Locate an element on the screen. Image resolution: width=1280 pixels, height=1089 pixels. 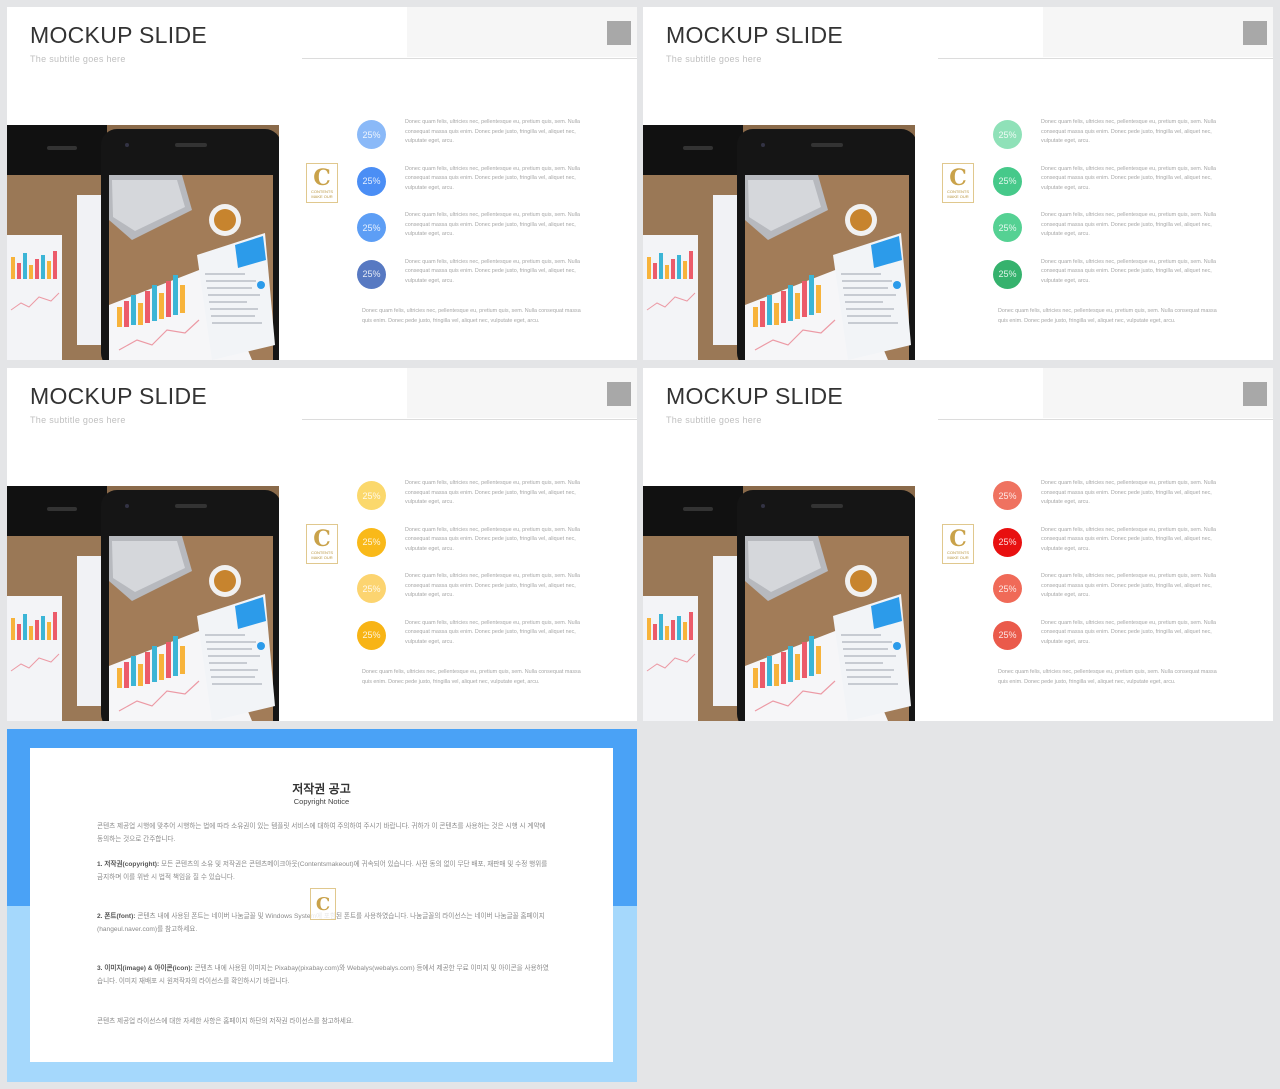
copyright-section-3-label: 3. 이미지(image) & 아이콘(icon): is located at coordinates (145, 968).